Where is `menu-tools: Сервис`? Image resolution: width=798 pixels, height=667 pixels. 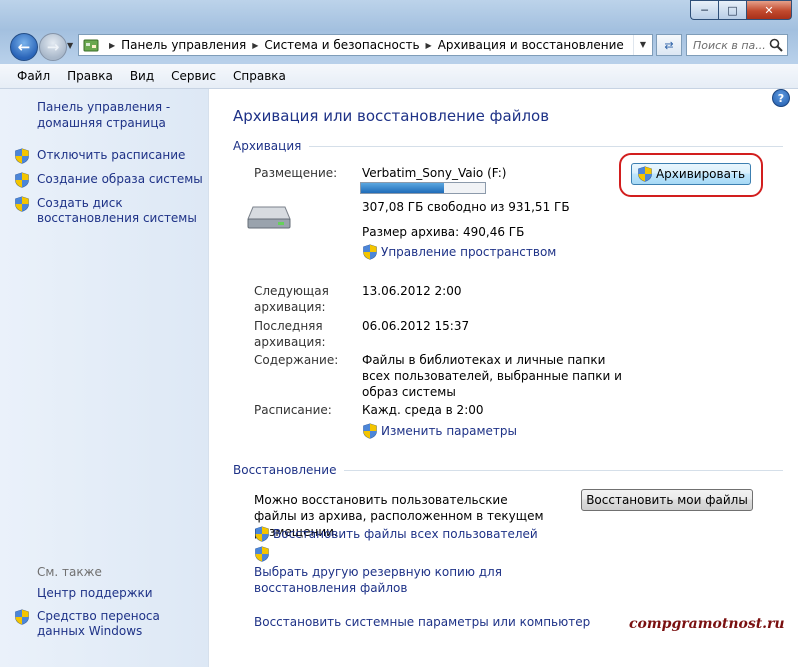
menu-tools: Сервис is located at coordinates (193, 76).